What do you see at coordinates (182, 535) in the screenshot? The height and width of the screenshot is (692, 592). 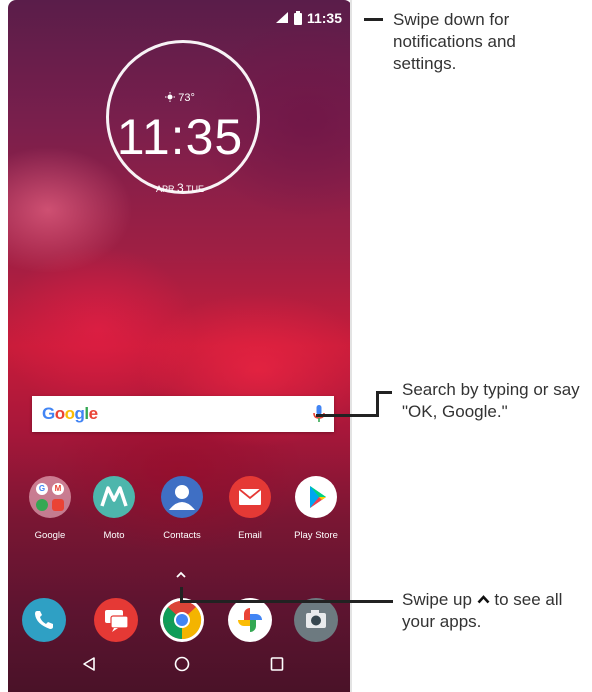 I see `app-label: Contacts` at bounding box center [182, 535].